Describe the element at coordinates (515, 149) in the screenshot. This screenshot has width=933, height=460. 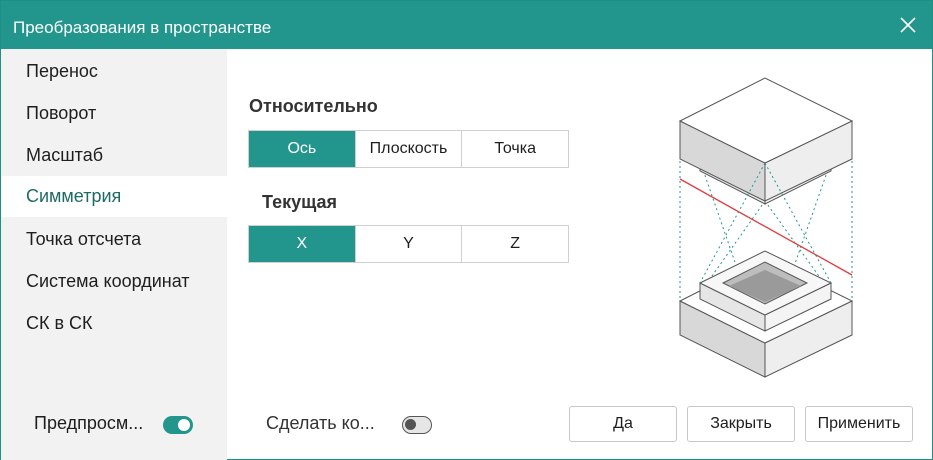
I see `relative-option-point: Точка` at that location.